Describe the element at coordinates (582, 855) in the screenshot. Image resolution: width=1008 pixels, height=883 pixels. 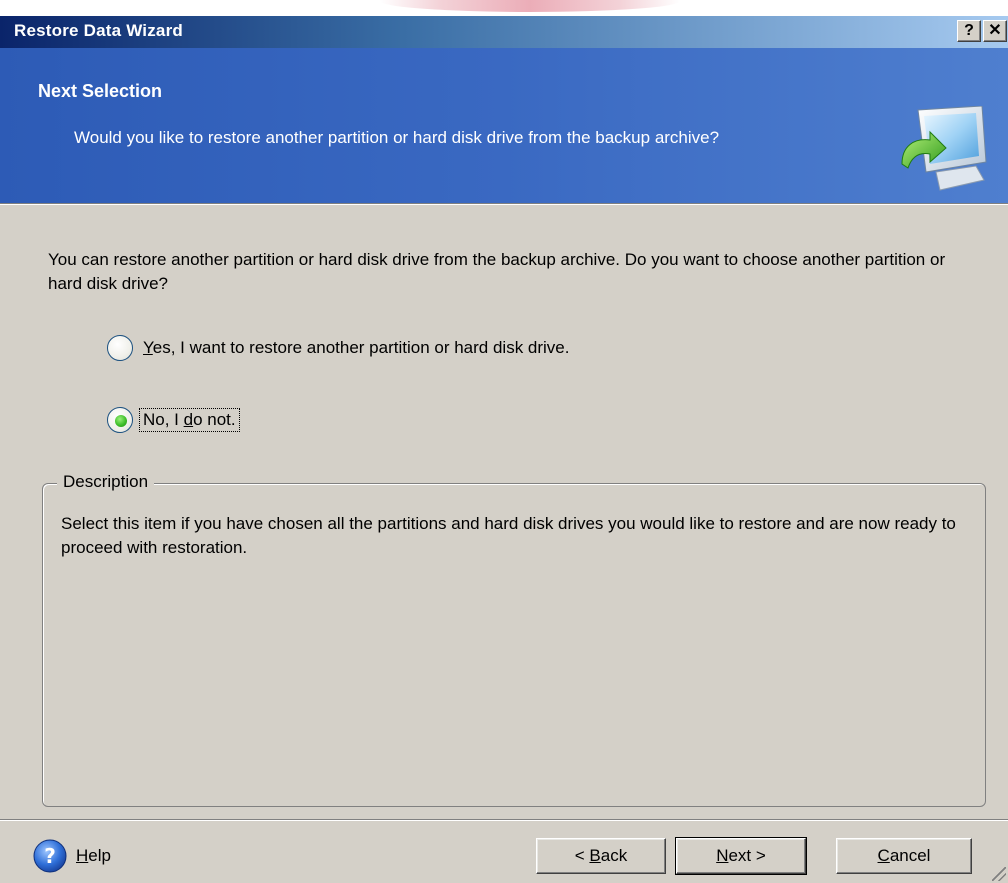
I see `label-text: <` at that location.